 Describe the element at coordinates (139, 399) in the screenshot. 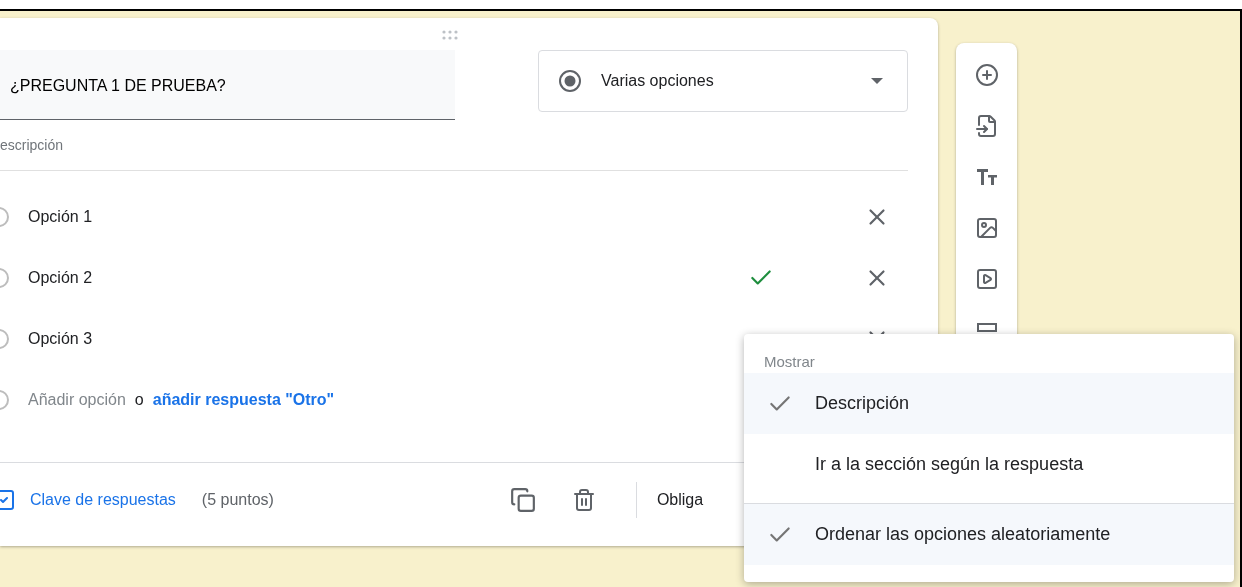

I see `or-text: o` at that location.